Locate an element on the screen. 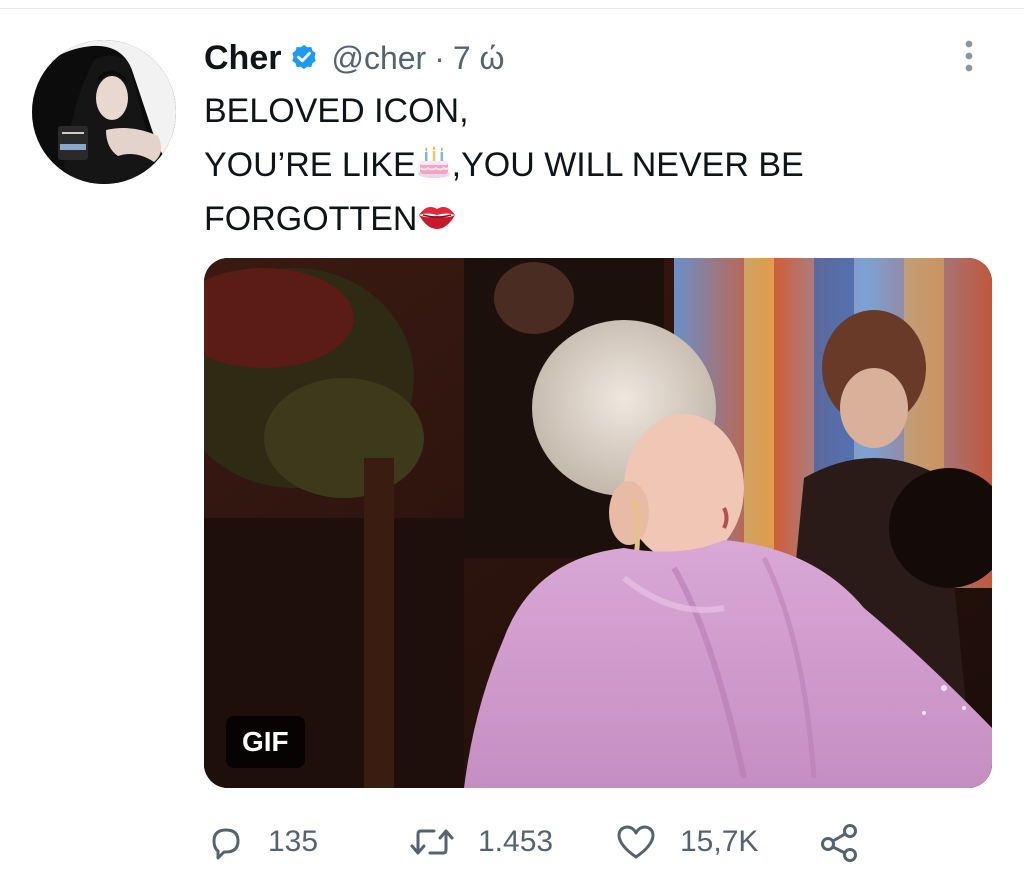  like-button: 15,7K is located at coordinates (686, 842).